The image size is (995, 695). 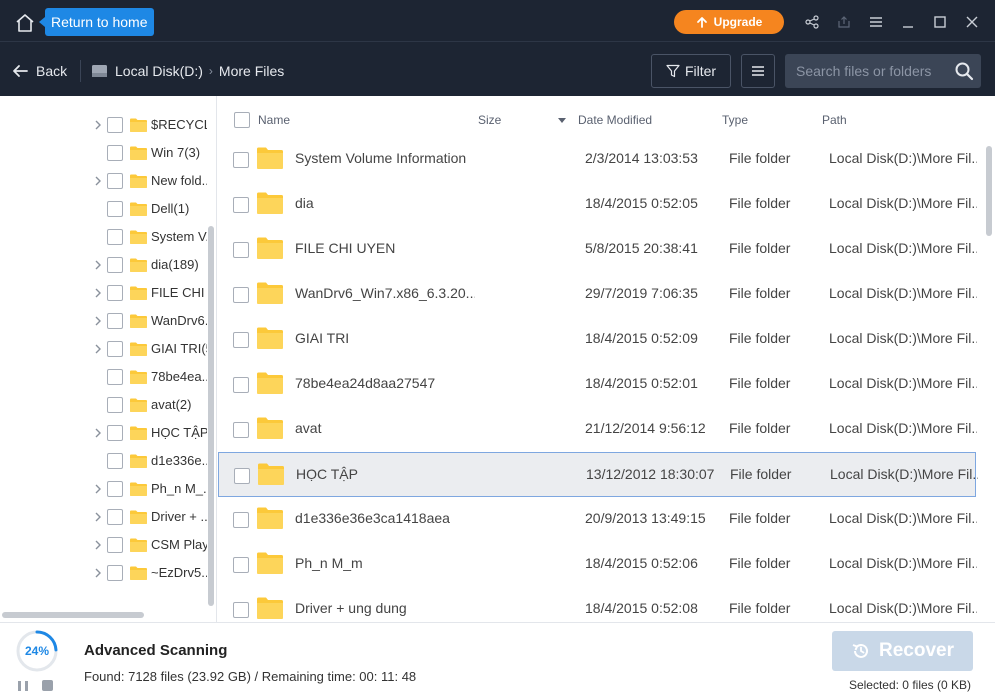 I want to click on close-button, so click(x=972, y=22).